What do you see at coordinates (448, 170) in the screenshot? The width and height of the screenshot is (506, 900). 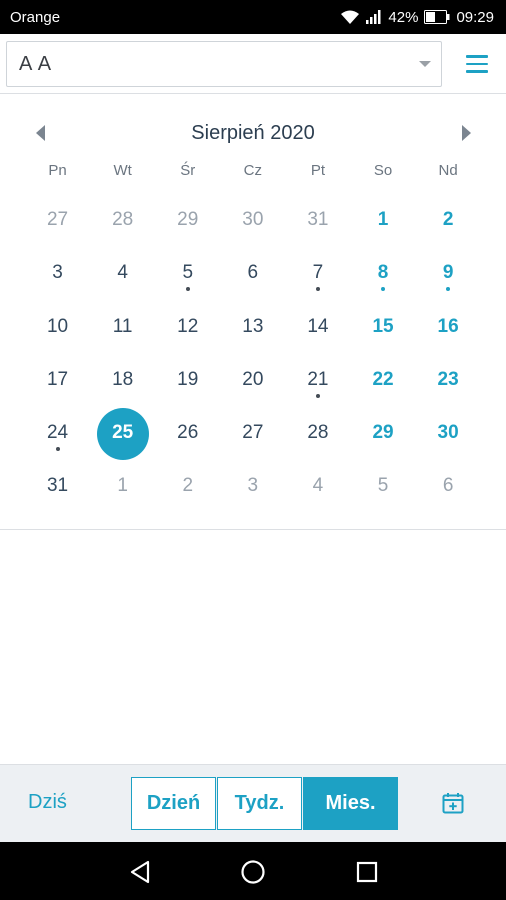 I see `weekday-label: Nd` at bounding box center [448, 170].